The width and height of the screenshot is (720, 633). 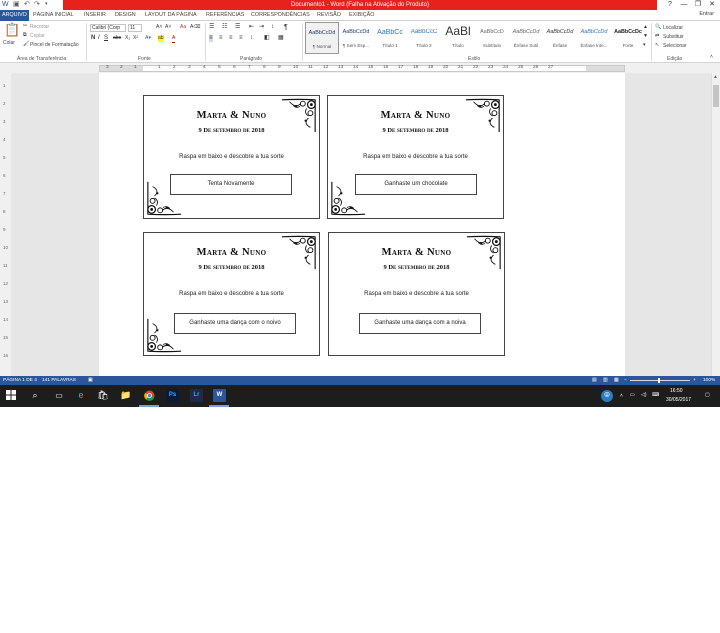 I want to click on word-icon: W, so click(x=219, y=395).